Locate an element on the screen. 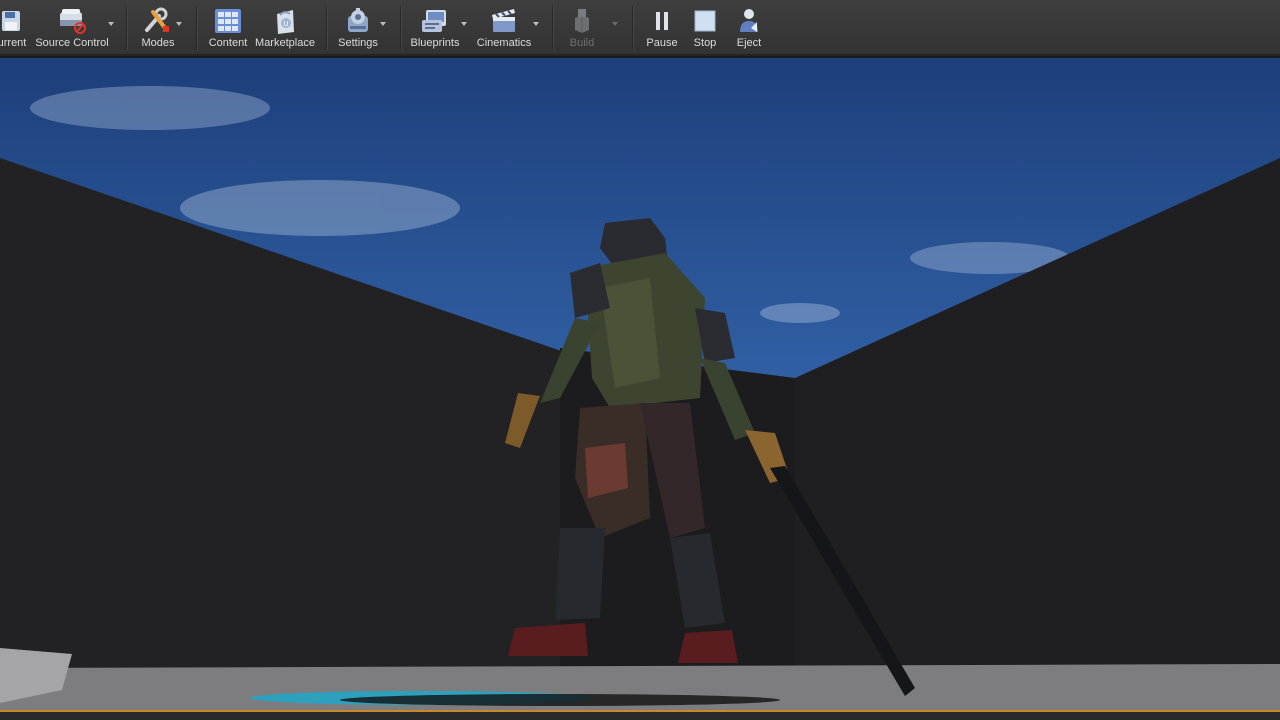 The height and width of the screenshot is (720, 1280). modes-dropdown is located at coordinates (179, 24).